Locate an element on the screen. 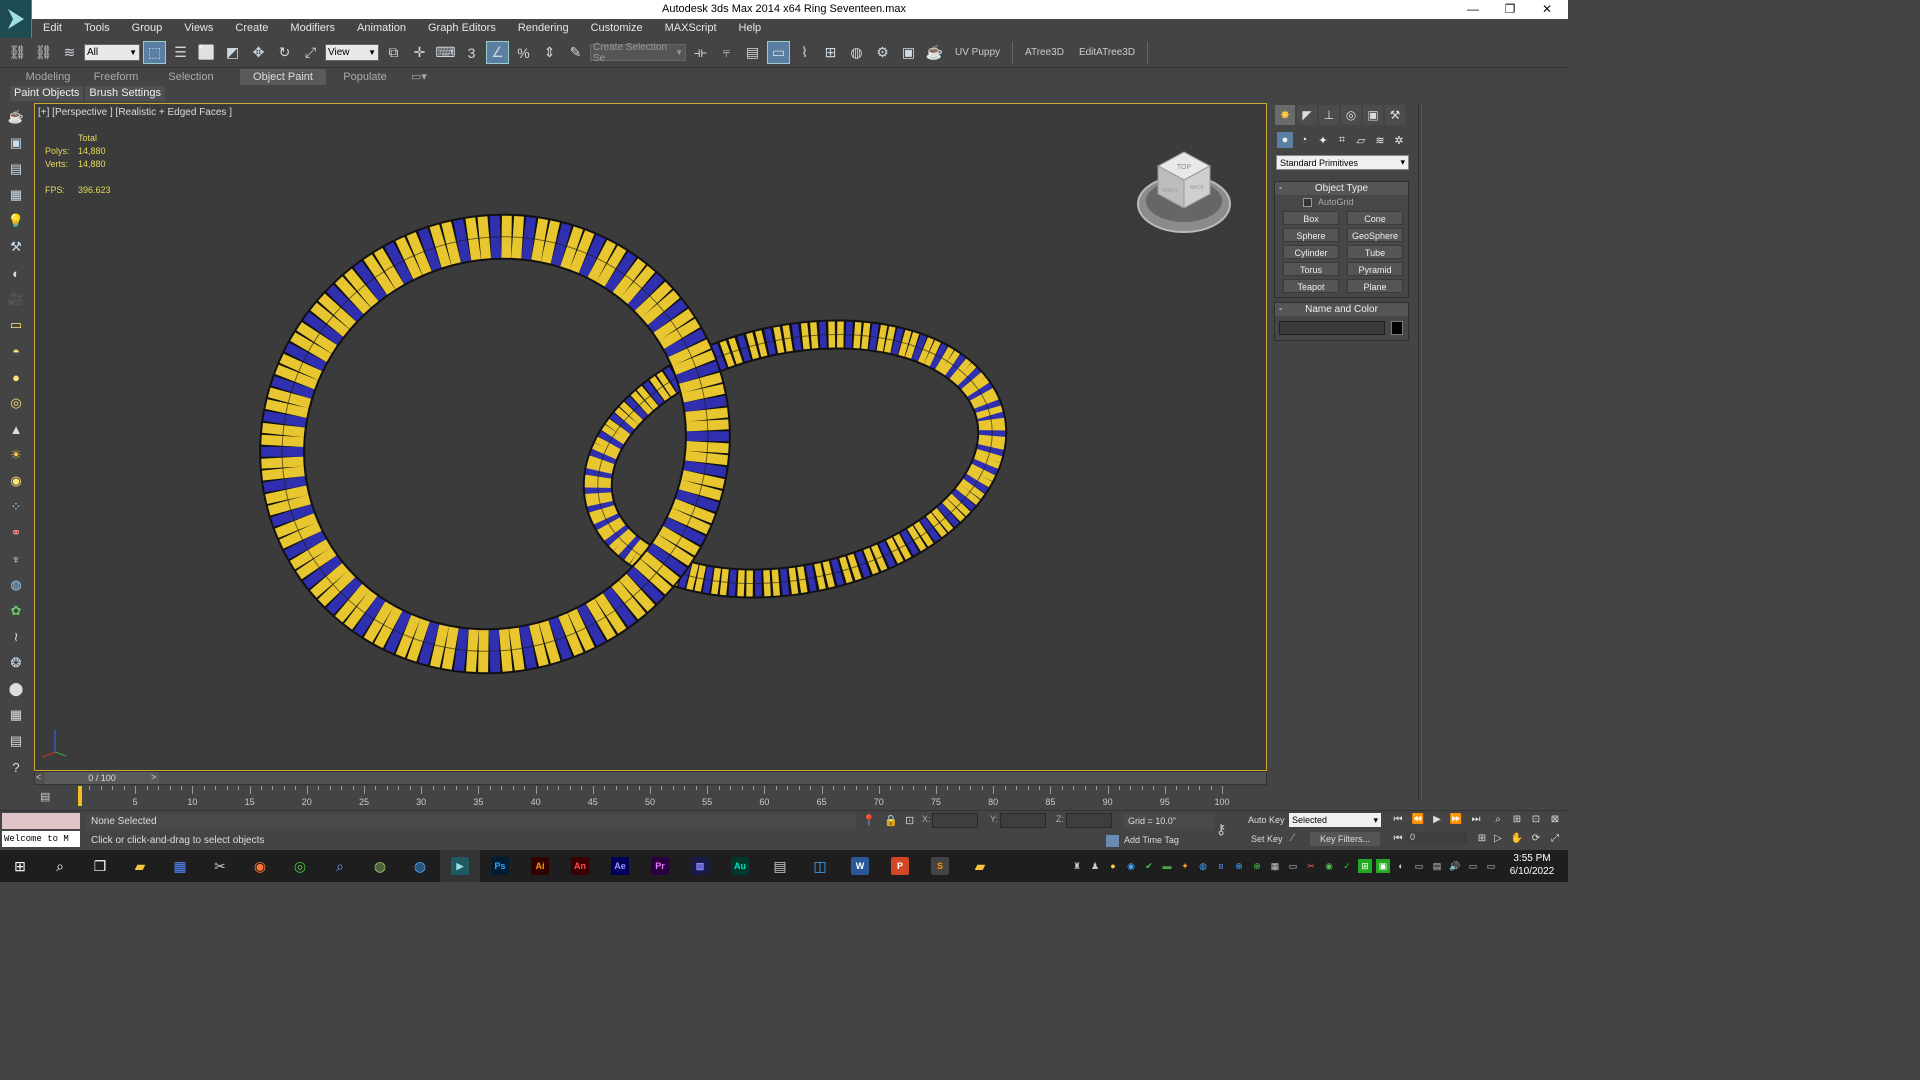 The width and height of the screenshot is (1920, 1080). select-object-icon: ⬚ is located at coordinates (154, 52).